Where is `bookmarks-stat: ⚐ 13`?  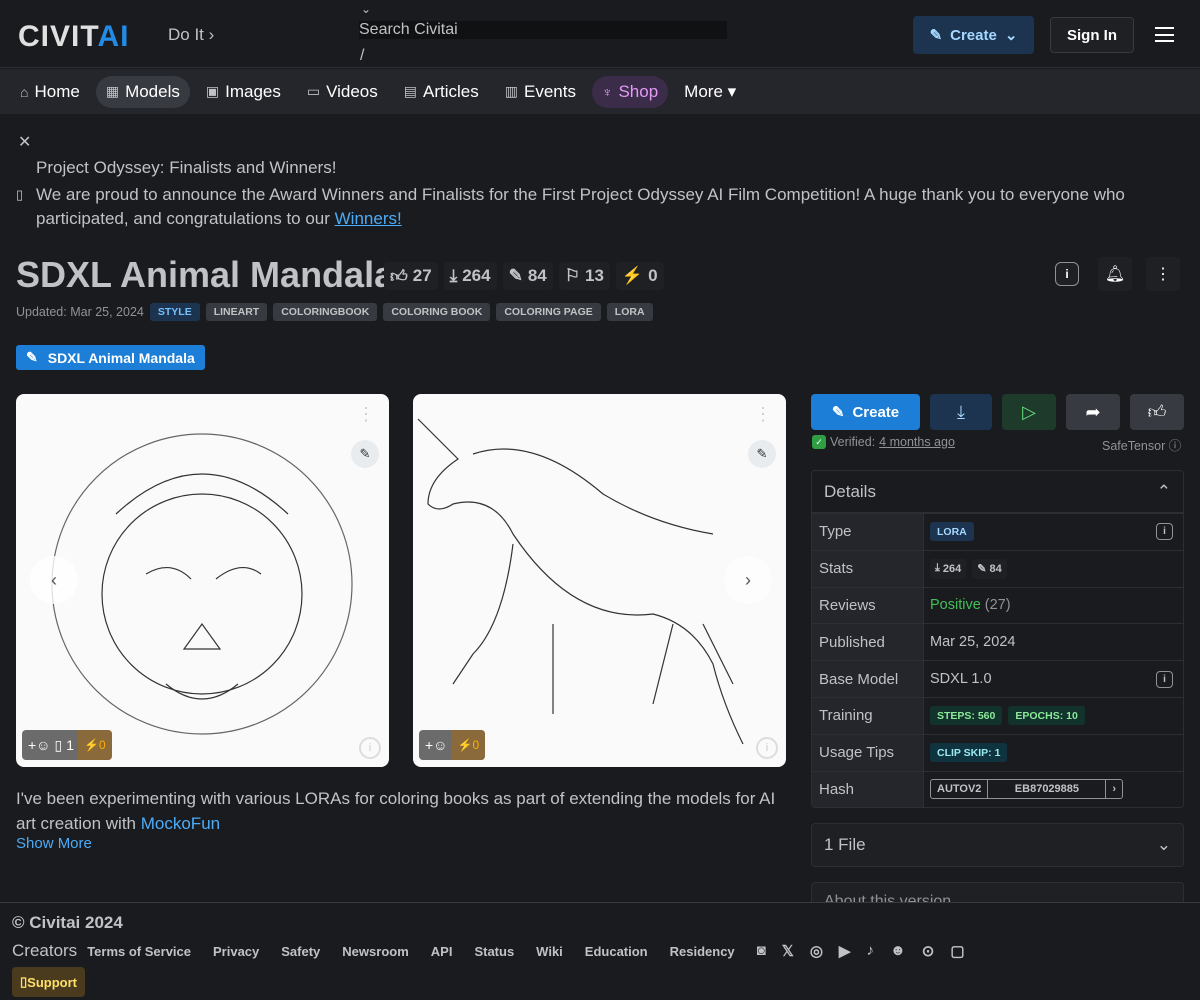 bookmarks-stat: ⚐ 13 is located at coordinates (584, 276).